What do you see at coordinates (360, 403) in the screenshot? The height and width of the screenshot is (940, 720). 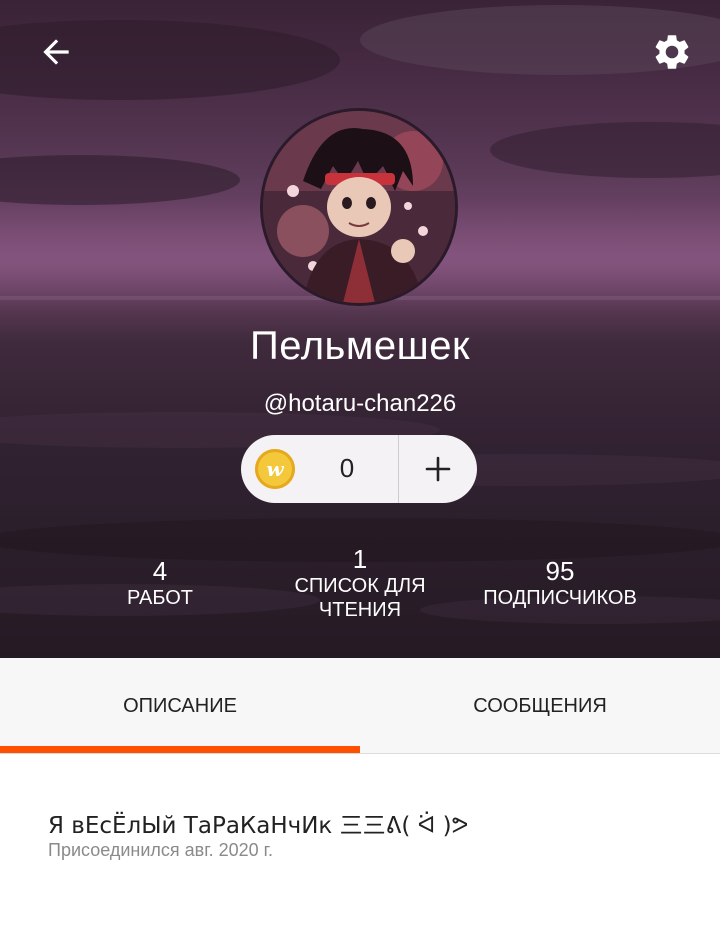 I see `username: @hotaru-chan226` at bounding box center [360, 403].